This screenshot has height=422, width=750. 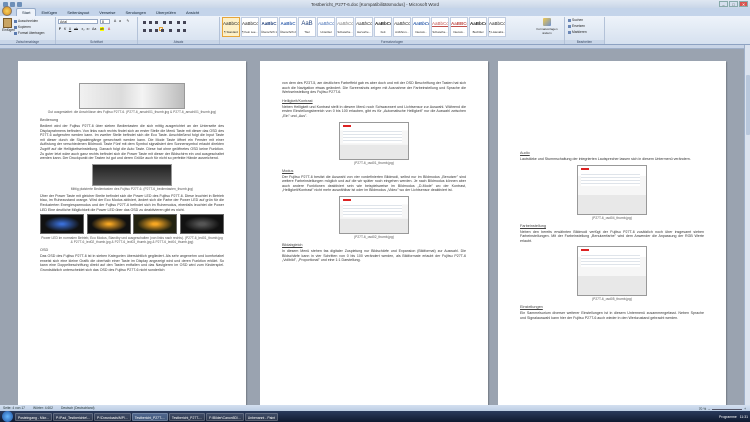 What do you see at coordinates (192, 12) in the screenshot?
I see `tab-view: Ansicht` at bounding box center [192, 12].